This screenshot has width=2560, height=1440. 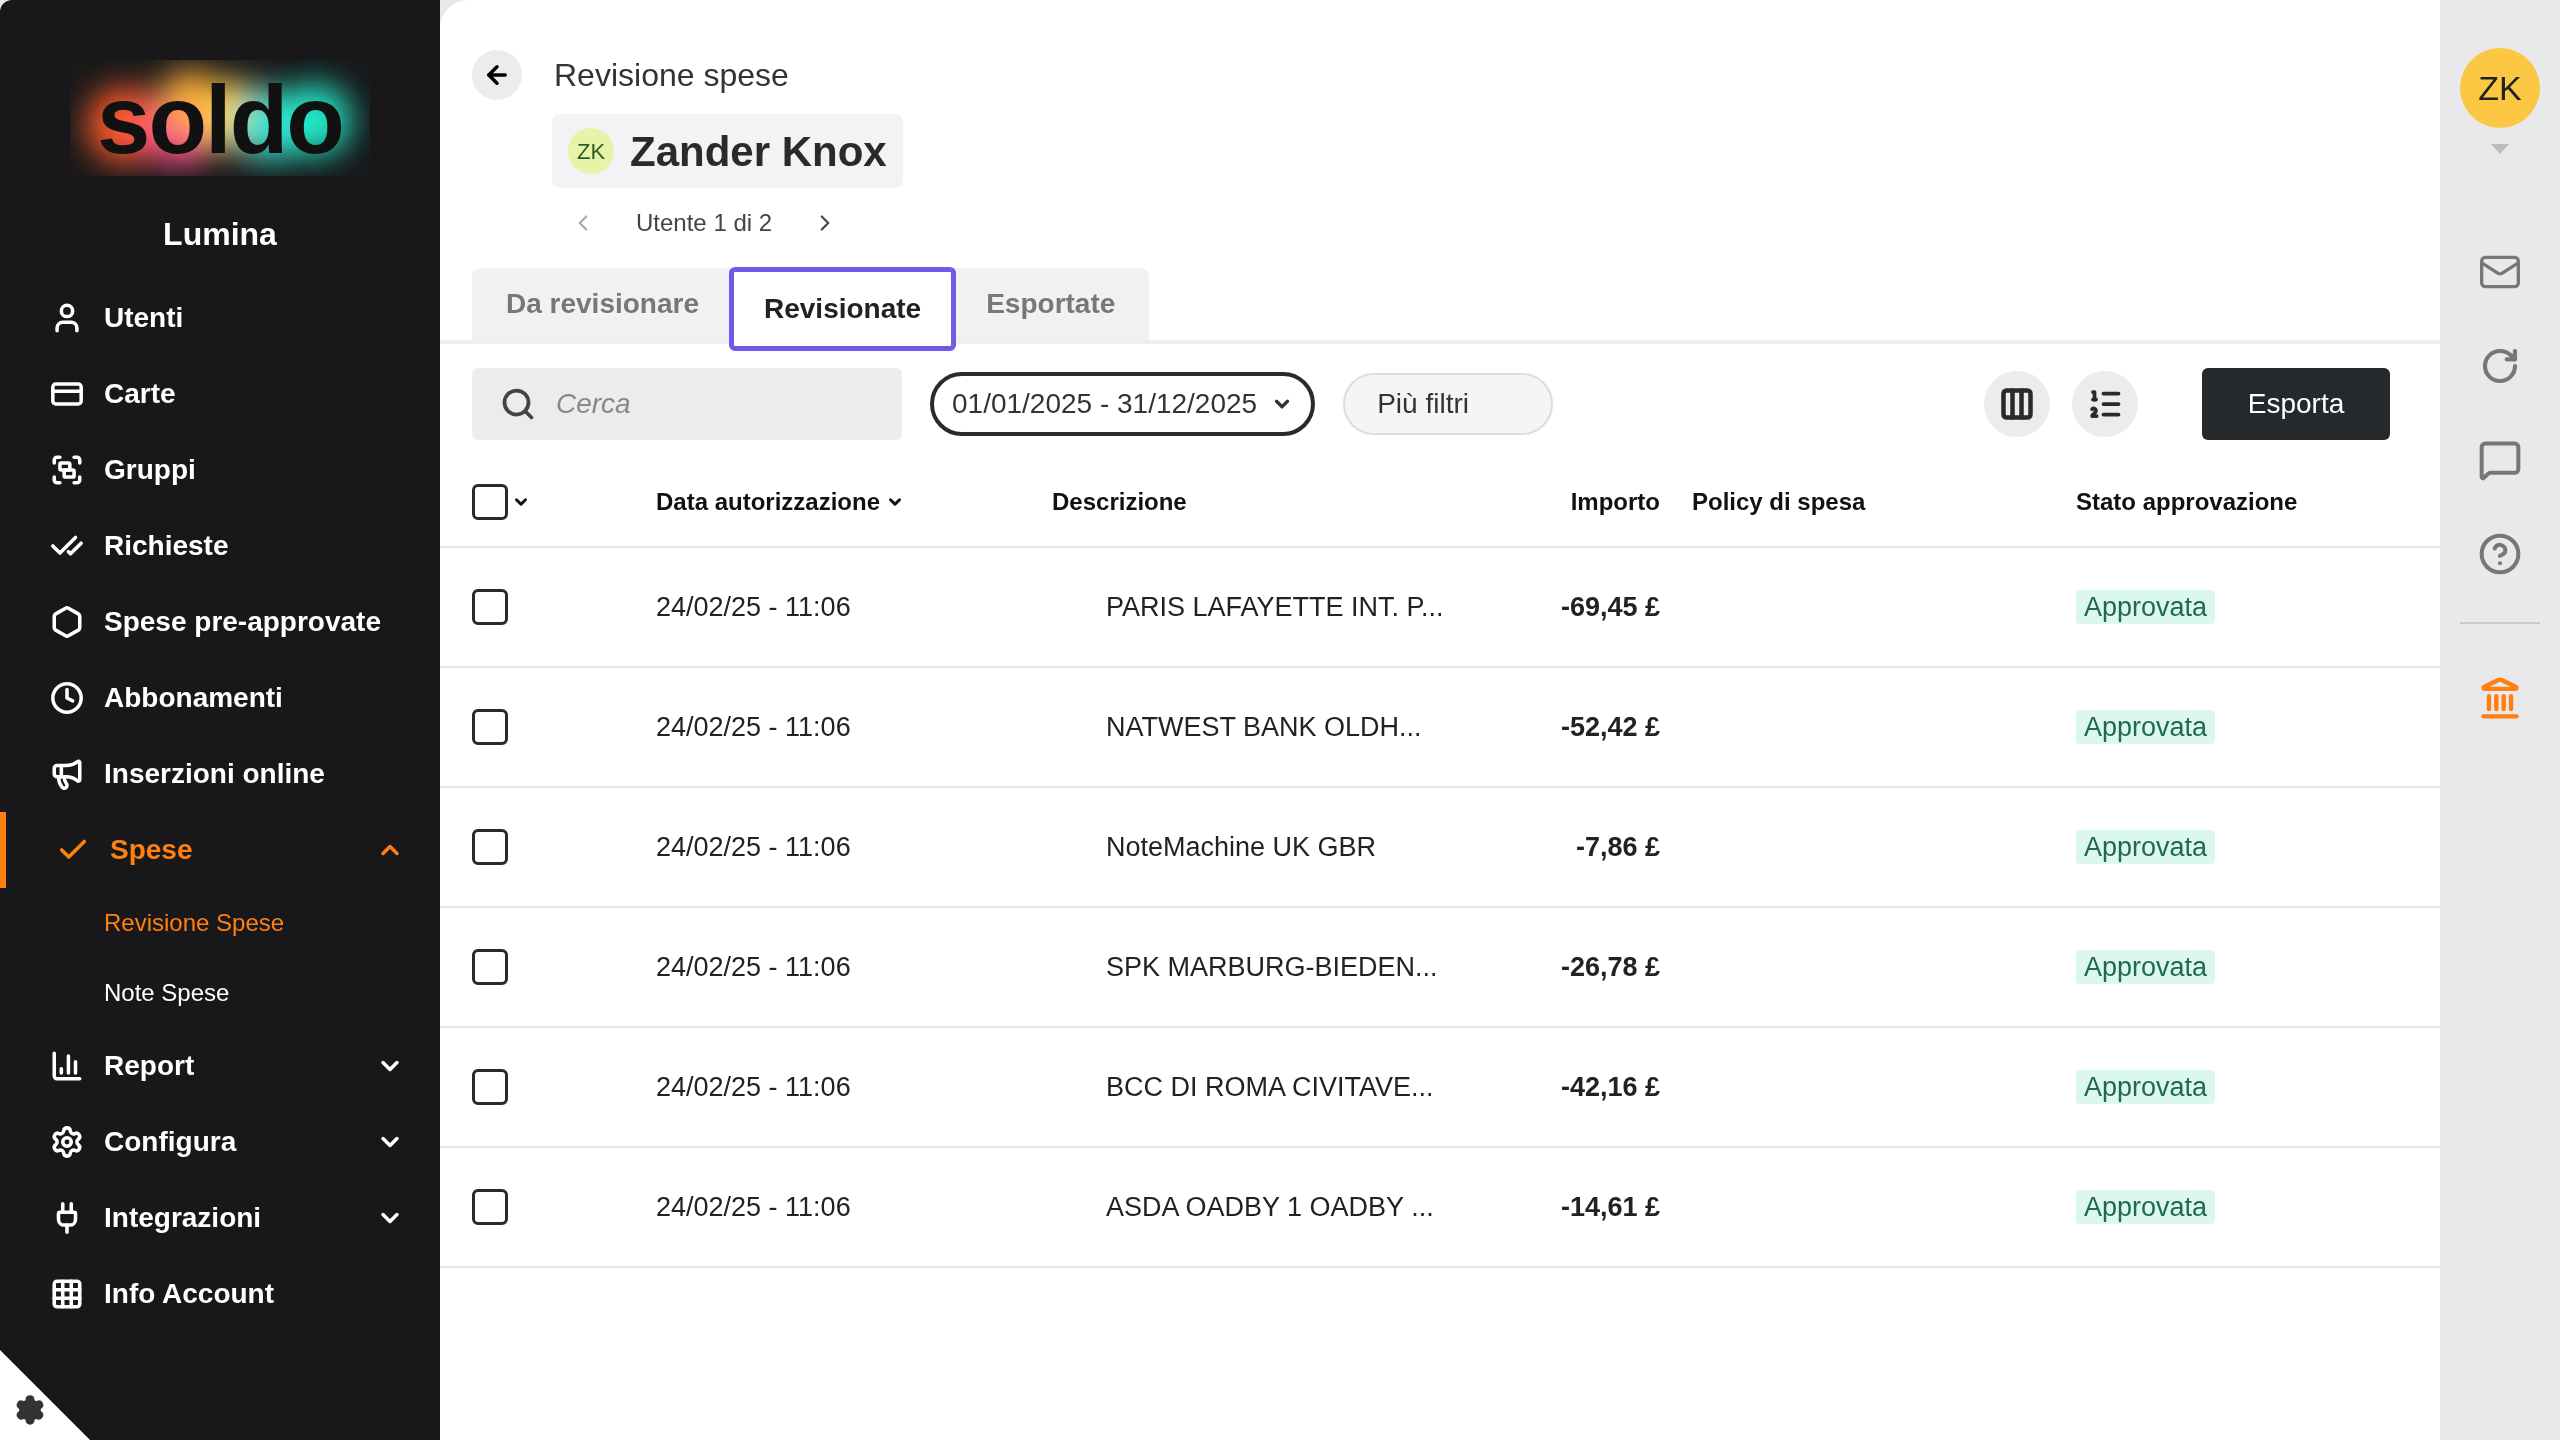 I want to click on user-pager: Utente 1 di 2, so click(x=704, y=223).